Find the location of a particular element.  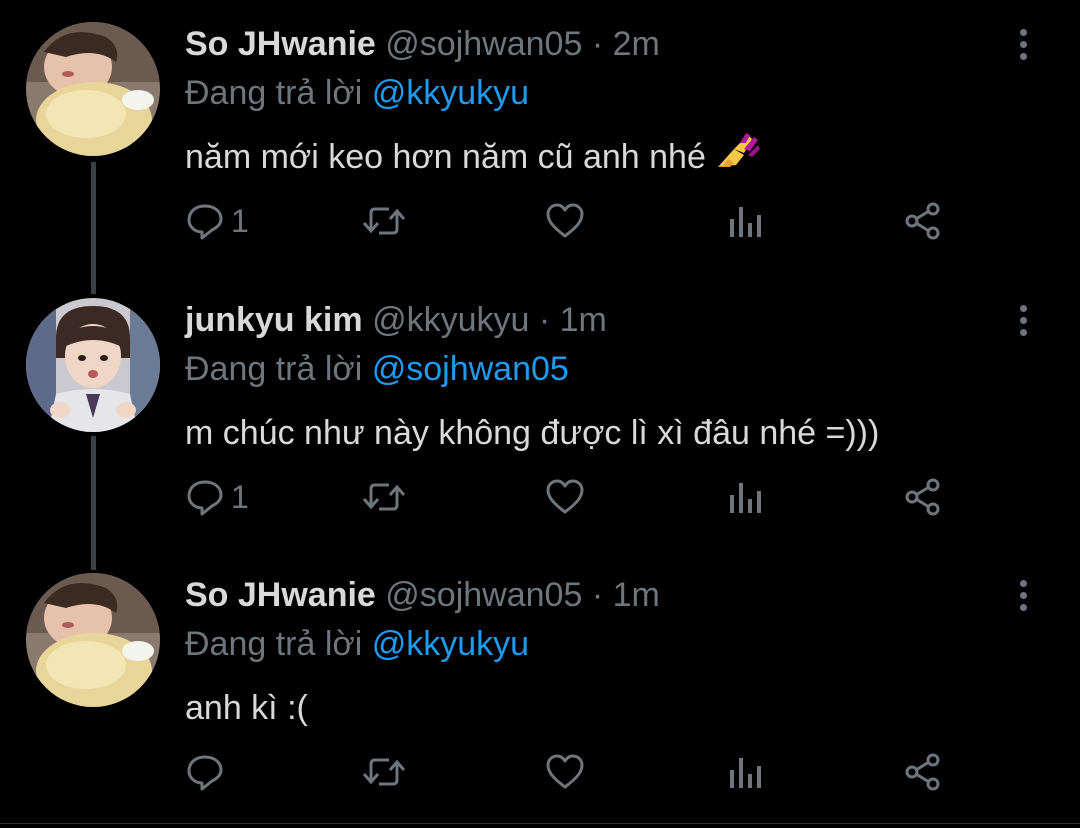

tweet-text: anh kì :( is located at coordinates (246, 708).